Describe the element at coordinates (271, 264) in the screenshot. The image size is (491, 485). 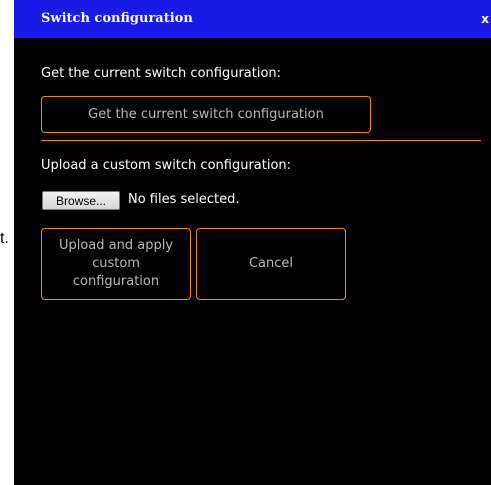
I see `cancel-button: Cancel` at that location.